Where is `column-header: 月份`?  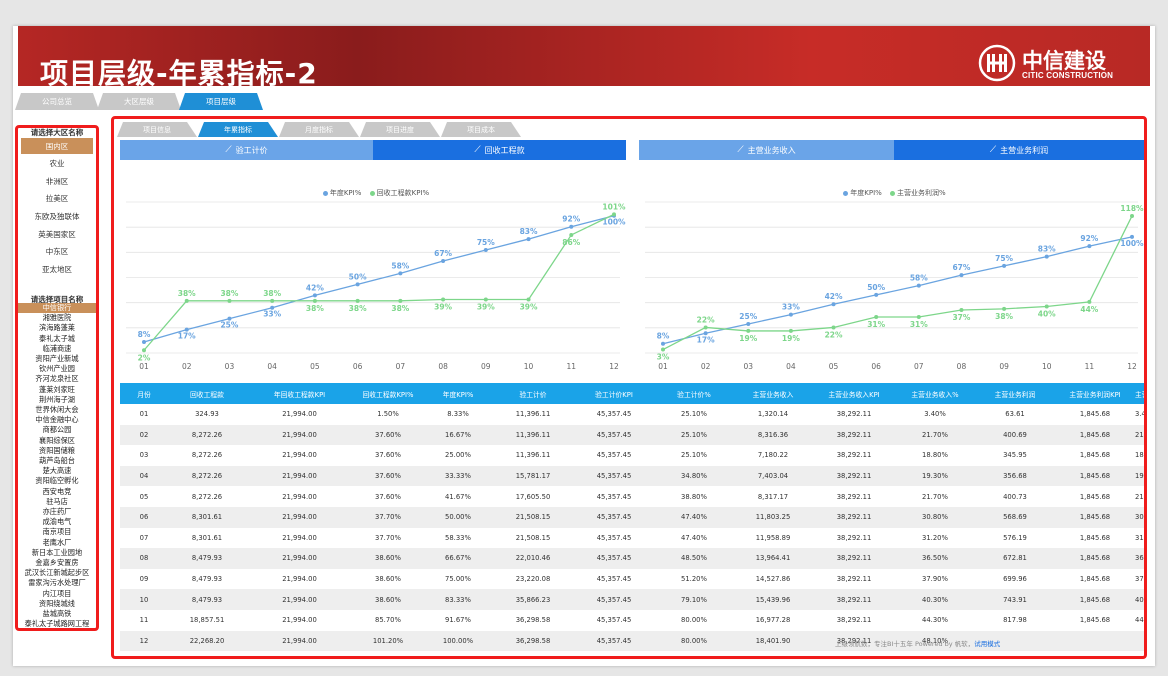
column-header: 月份 is located at coordinates (144, 394).